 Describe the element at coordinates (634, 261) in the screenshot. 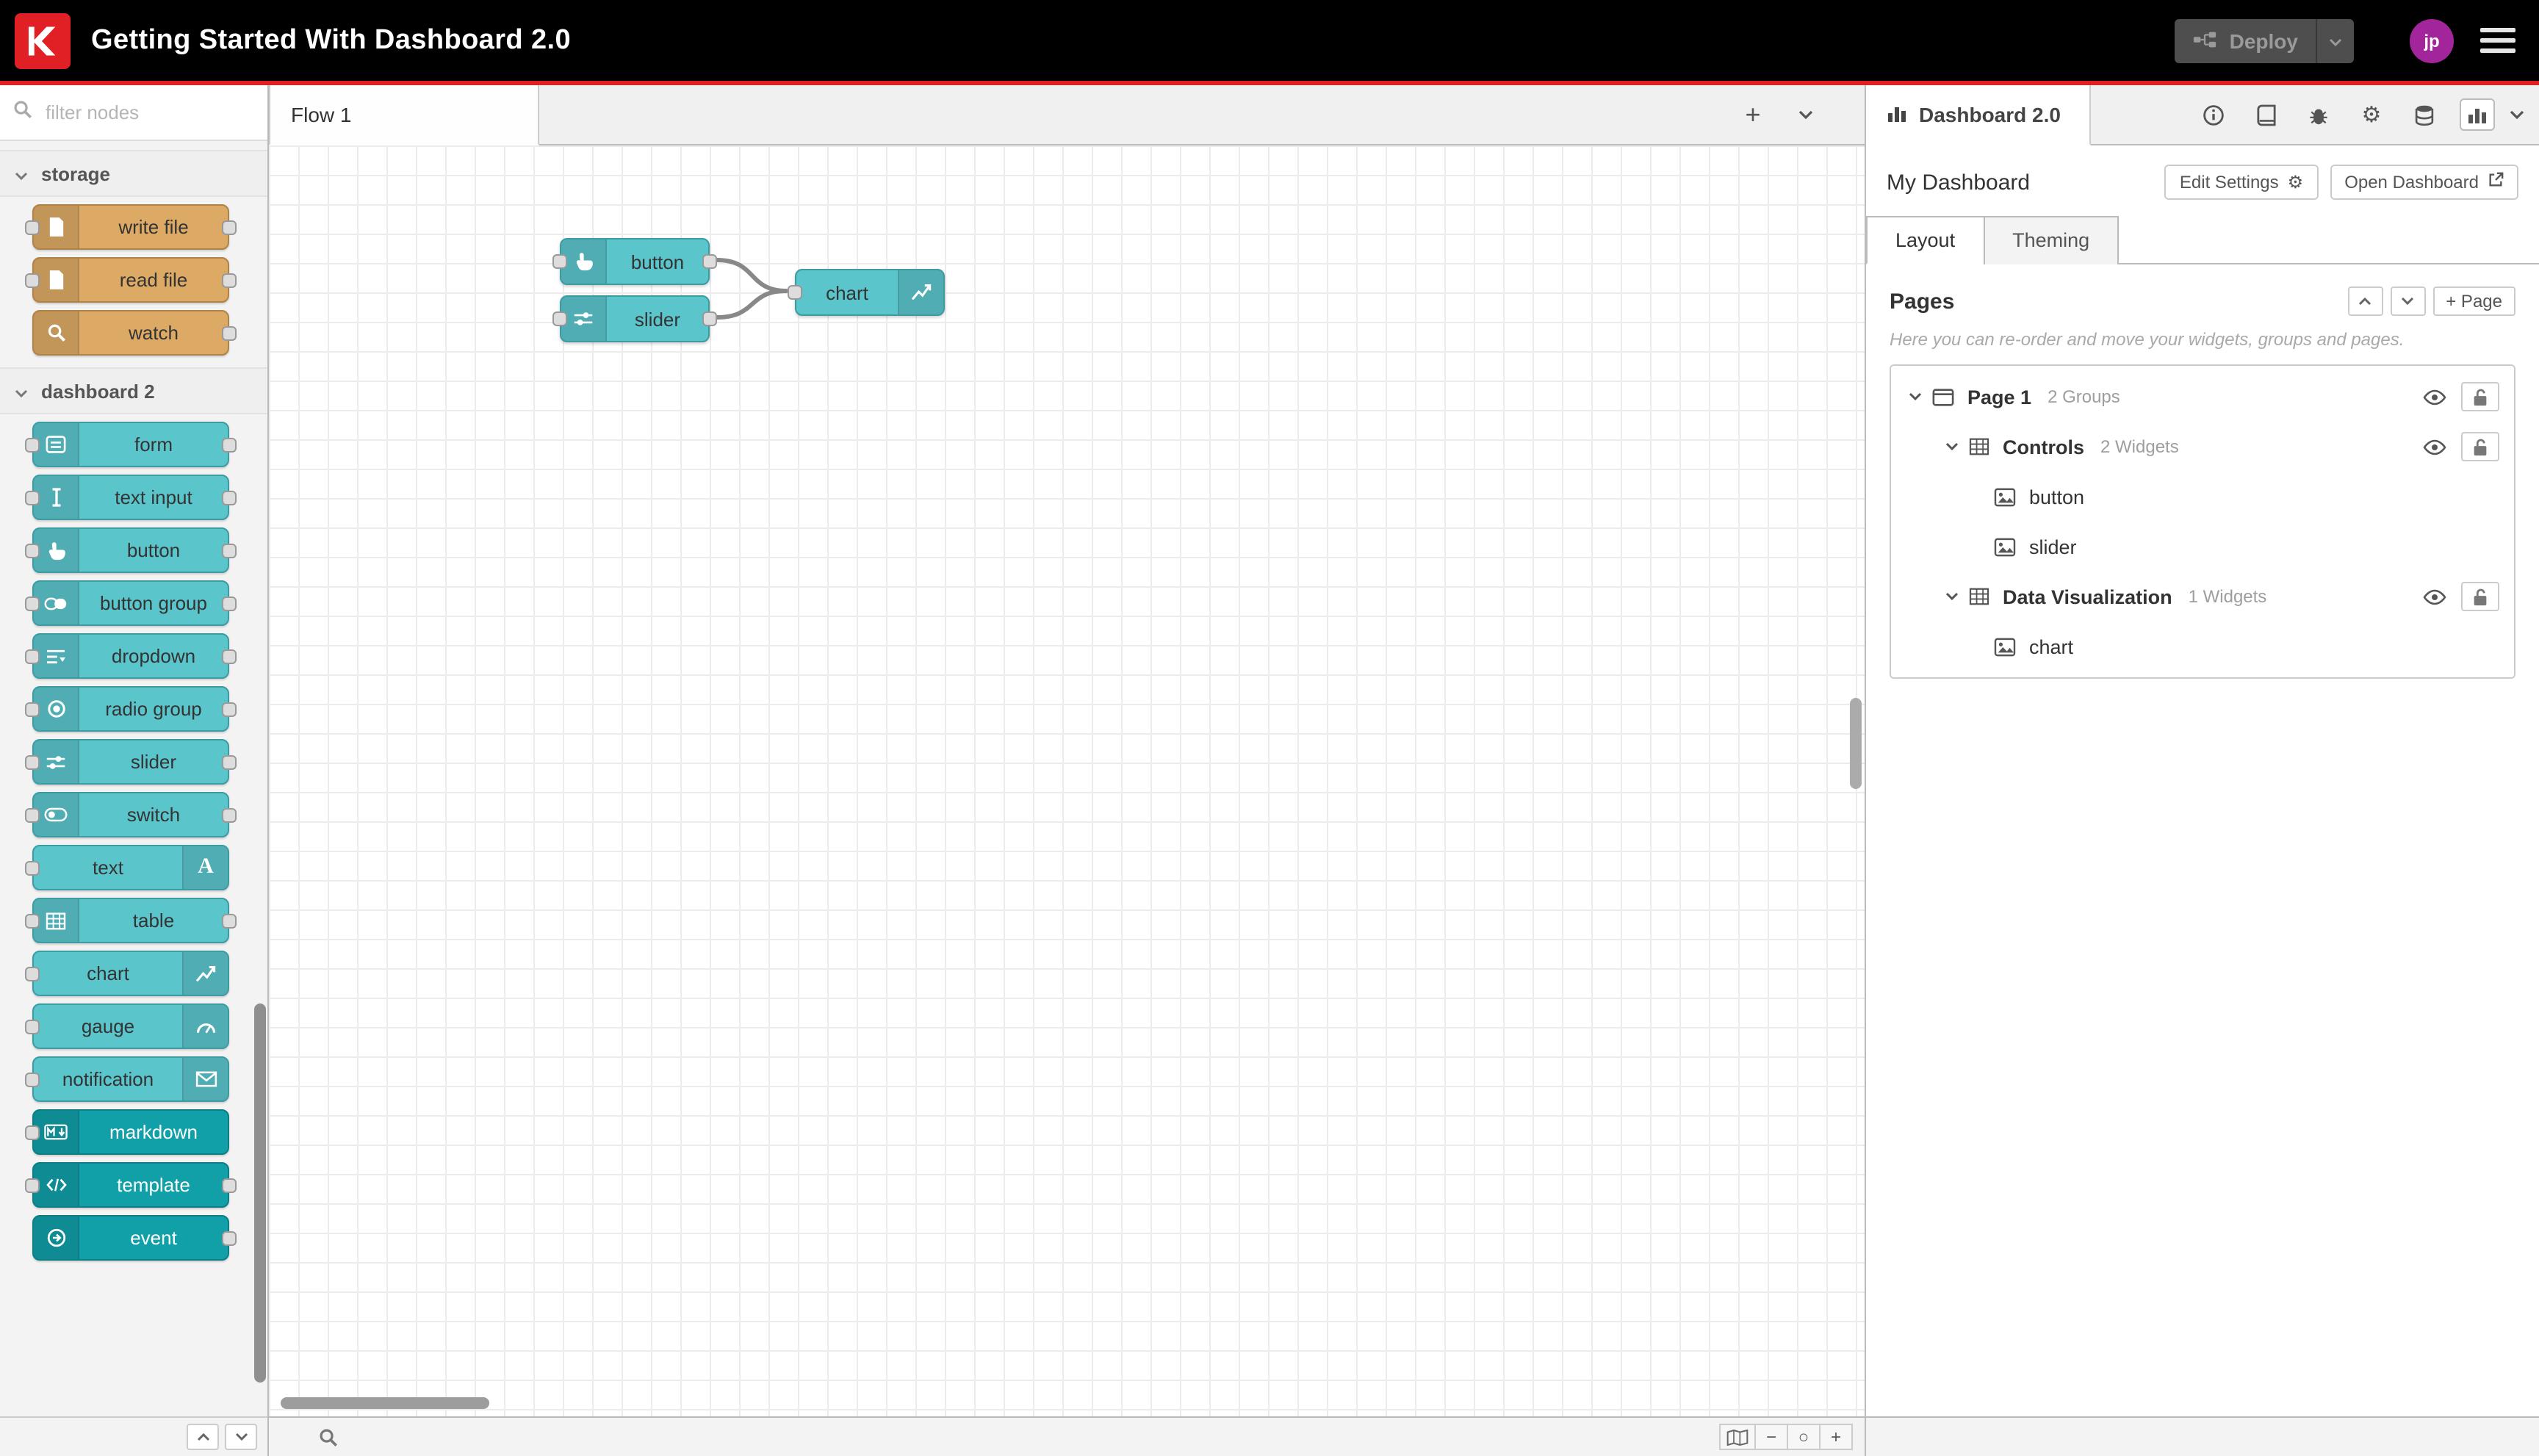

I see `flow-node-button: button` at that location.